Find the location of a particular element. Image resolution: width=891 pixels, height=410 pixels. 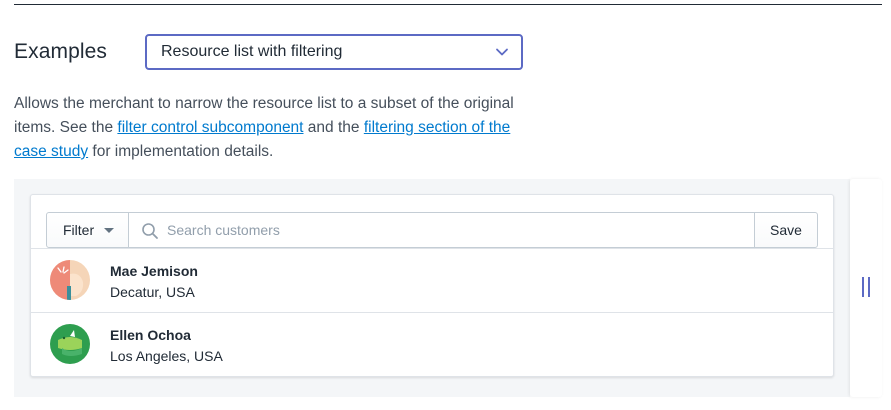

resize-grip-icon is located at coordinates (866, 287).